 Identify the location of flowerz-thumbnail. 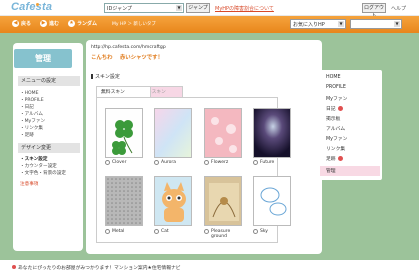
(223, 133).